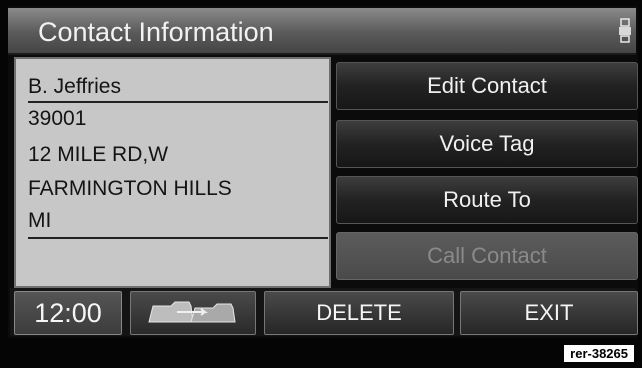  I want to click on voice-tag-button: Voice Tag, so click(487, 144).